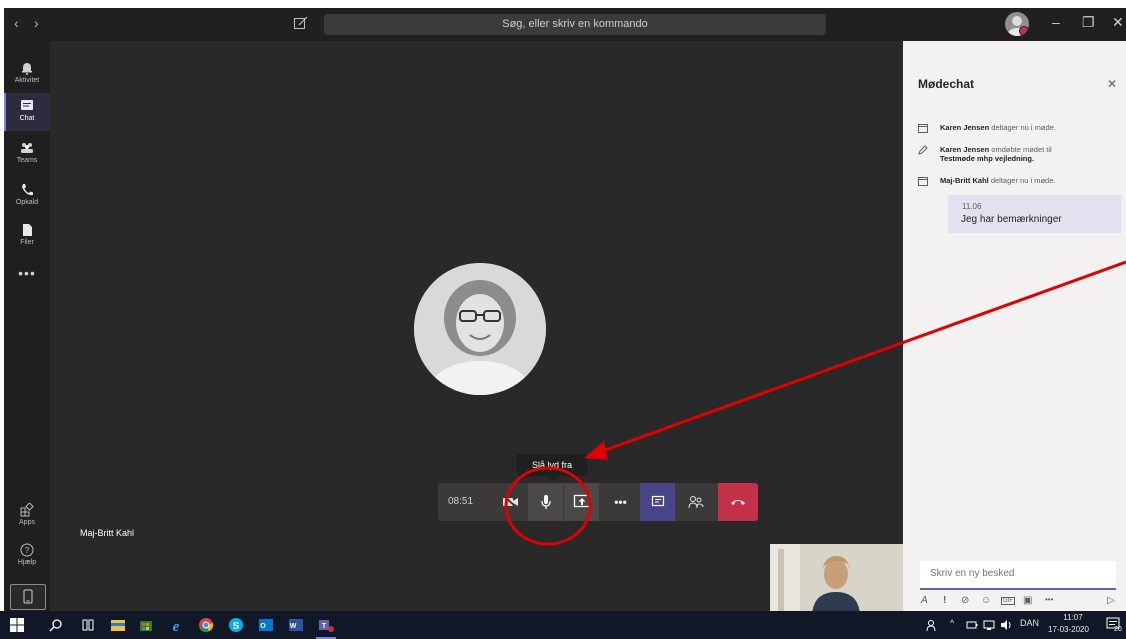 The height and width of the screenshot is (639, 1126). I want to click on status-busy-icon, so click(1024, 31).